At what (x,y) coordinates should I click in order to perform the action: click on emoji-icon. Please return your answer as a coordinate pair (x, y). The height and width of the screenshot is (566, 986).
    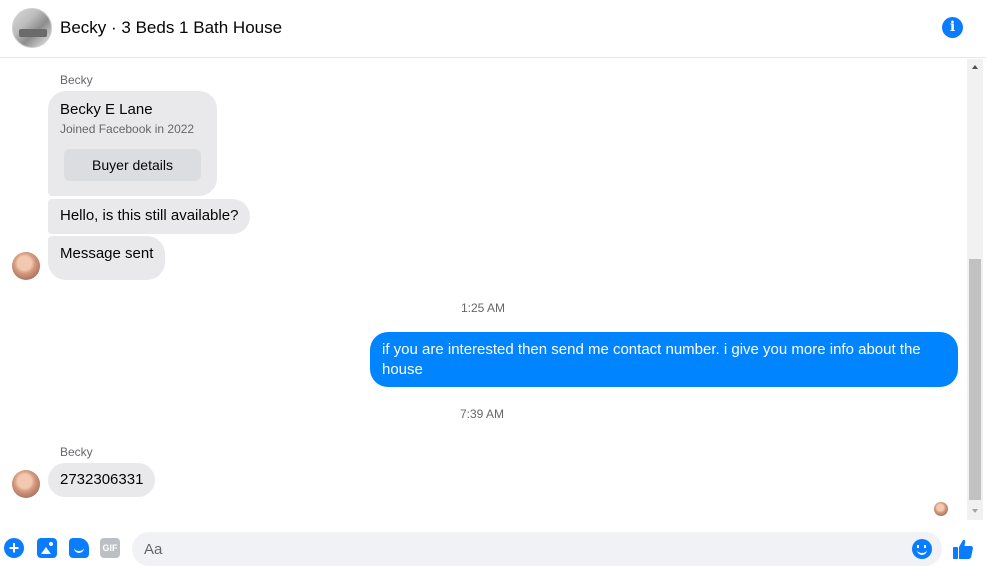
    Looking at the image, I should click on (922, 549).